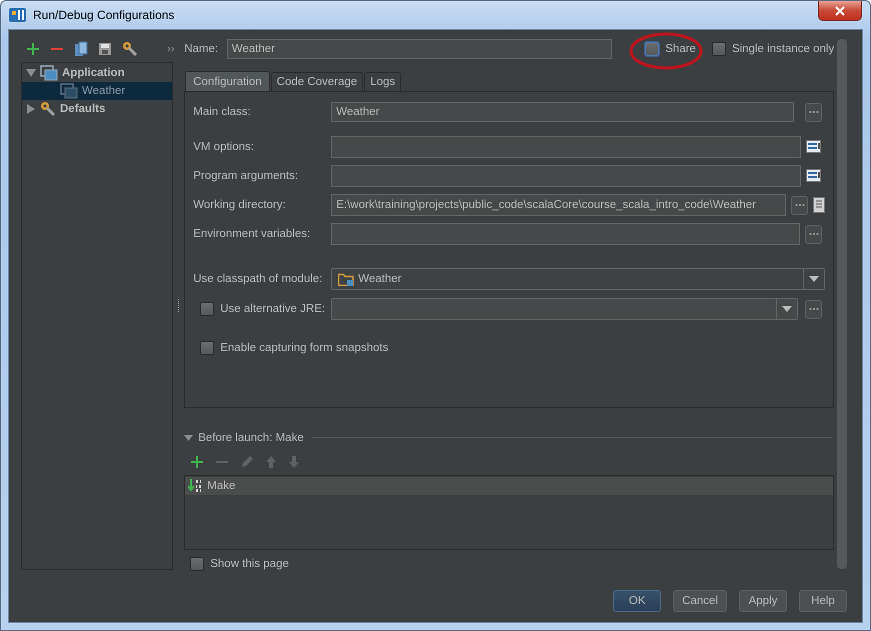 This screenshot has width=871, height=631. Describe the element at coordinates (680, 49) in the screenshot. I see `checkbox-label: Share` at that location.